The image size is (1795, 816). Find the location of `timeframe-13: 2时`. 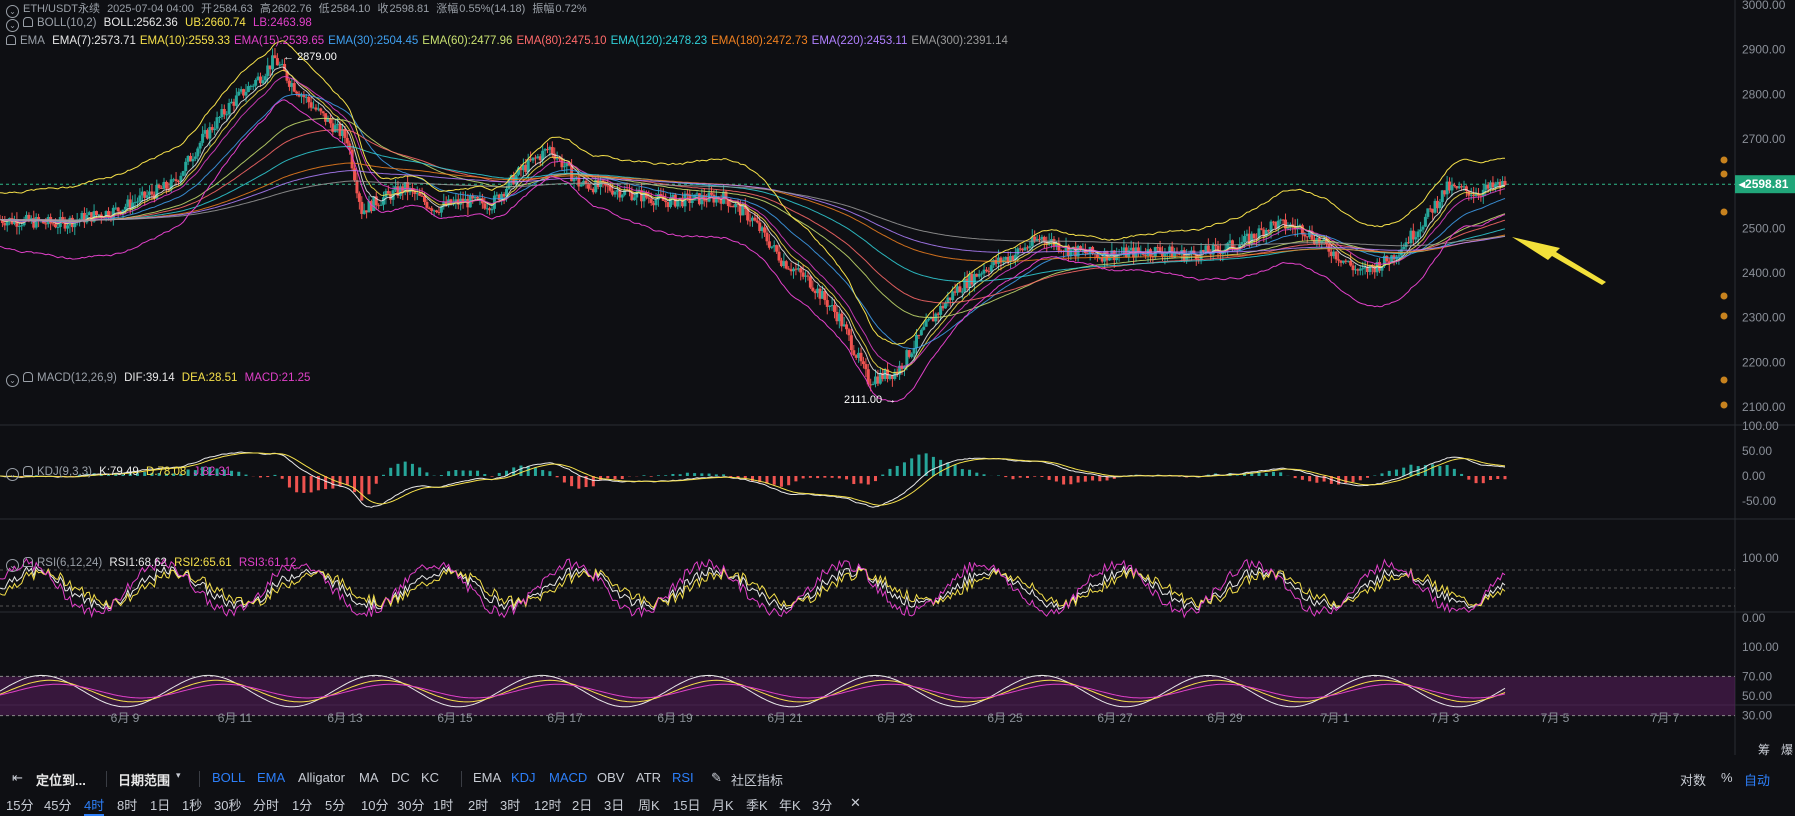

timeframe-13: 2时 is located at coordinates (478, 804).